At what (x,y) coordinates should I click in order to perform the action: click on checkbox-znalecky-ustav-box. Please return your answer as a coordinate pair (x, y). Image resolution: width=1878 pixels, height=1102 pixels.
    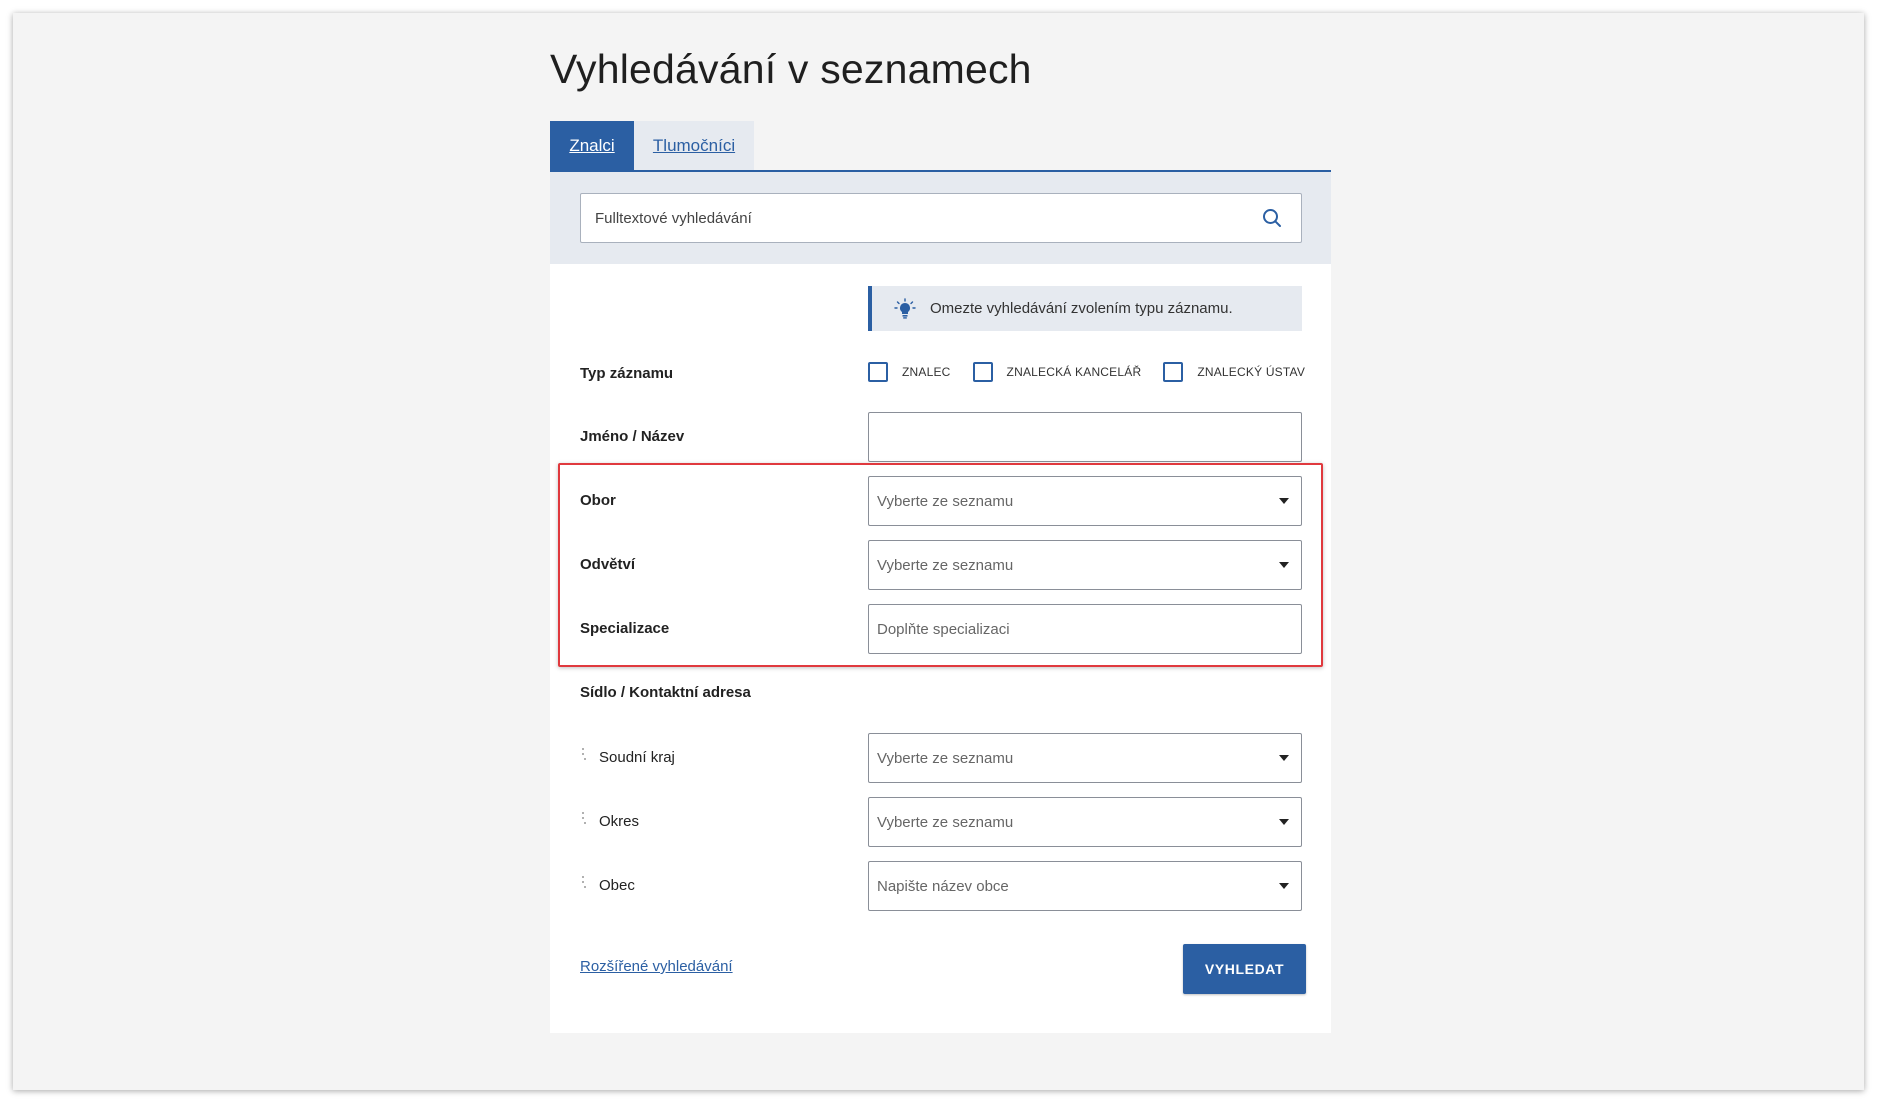
    Looking at the image, I should click on (1173, 372).